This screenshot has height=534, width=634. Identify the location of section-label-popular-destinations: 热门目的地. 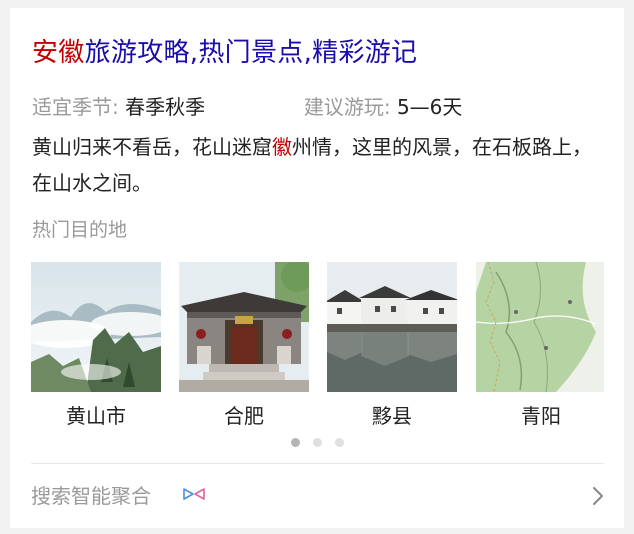
(80, 230).